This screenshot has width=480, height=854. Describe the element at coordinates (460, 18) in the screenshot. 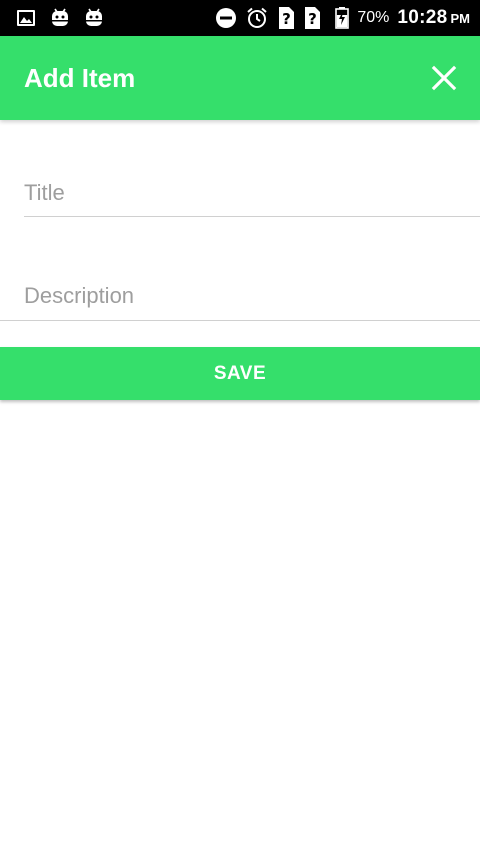

I see `status-clock-ampm: PM` at that location.